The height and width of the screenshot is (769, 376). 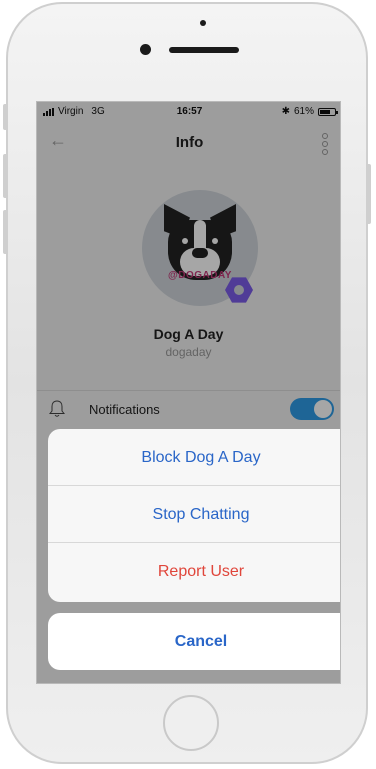 What do you see at coordinates (191, 723) in the screenshot?
I see `home-button` at bounding box center [191, 723].